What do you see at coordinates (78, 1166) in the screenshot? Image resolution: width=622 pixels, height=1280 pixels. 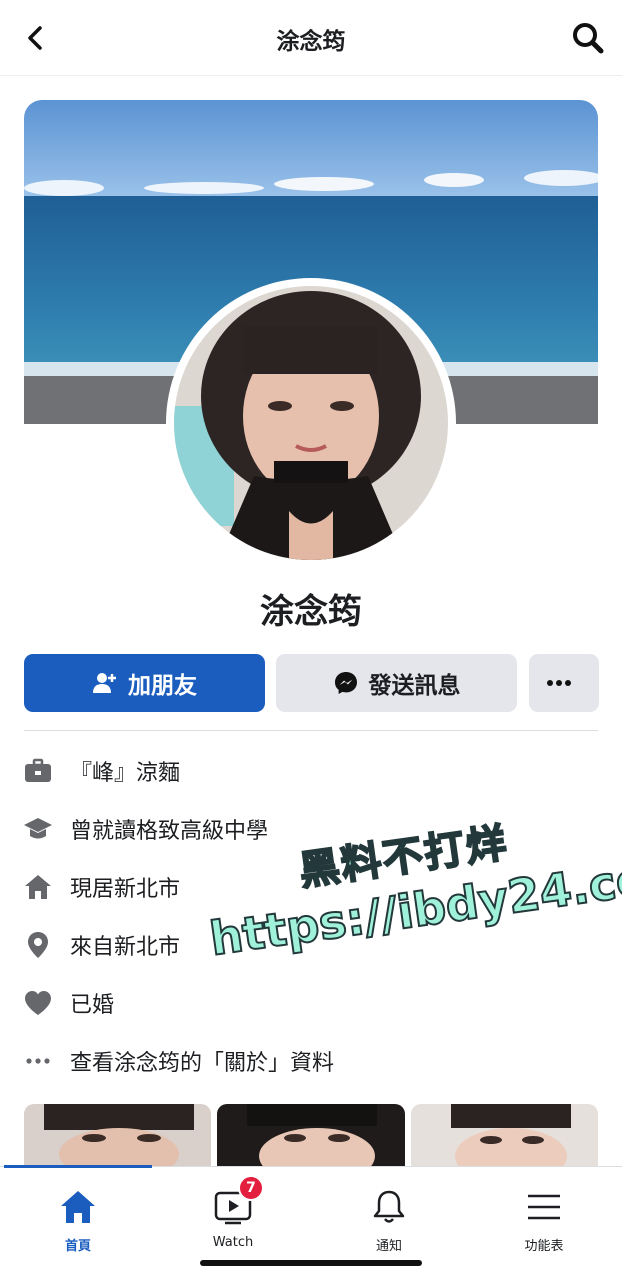 I see `active-tab-indicator` at bounding box center [78, 1166].